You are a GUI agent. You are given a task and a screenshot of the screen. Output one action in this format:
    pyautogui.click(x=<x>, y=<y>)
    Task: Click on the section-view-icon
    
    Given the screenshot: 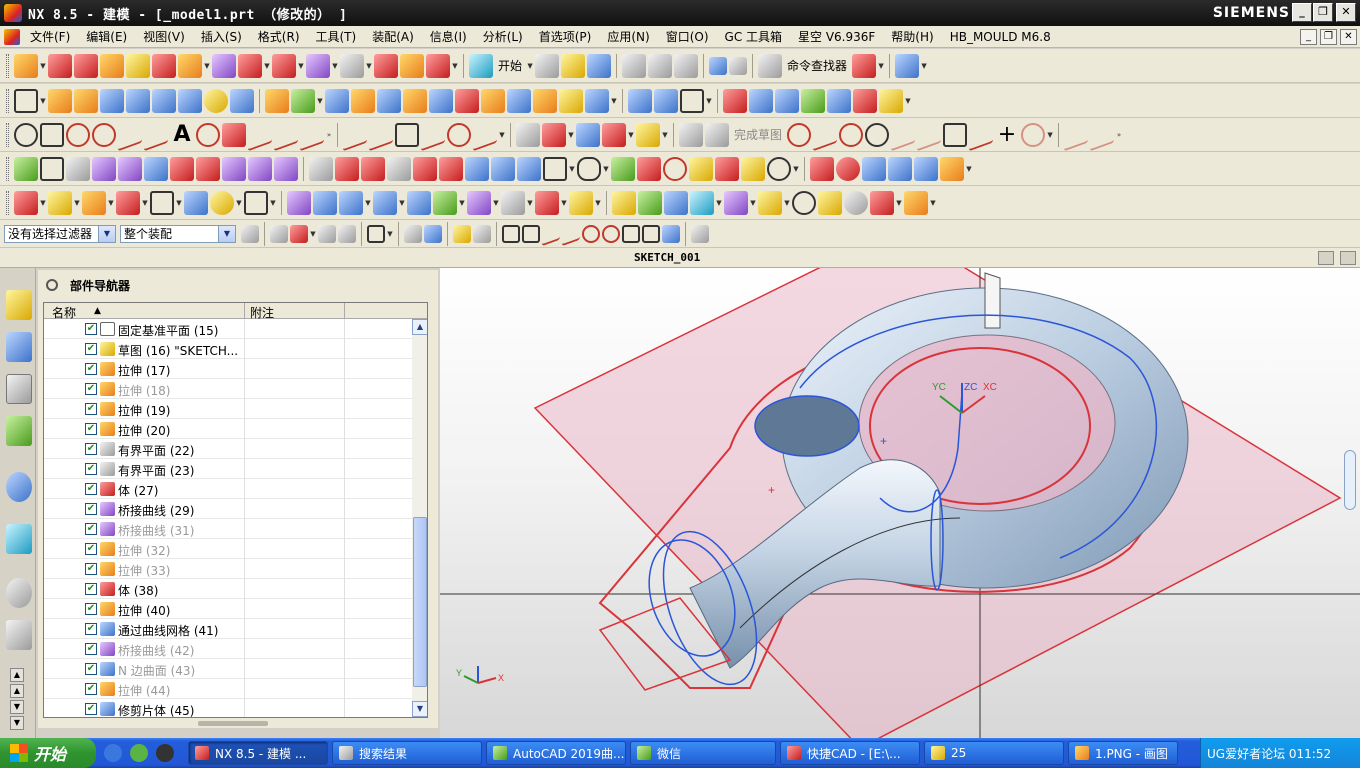 What is the action you would take?
    pyautogui.click(x=321, y=168)
    